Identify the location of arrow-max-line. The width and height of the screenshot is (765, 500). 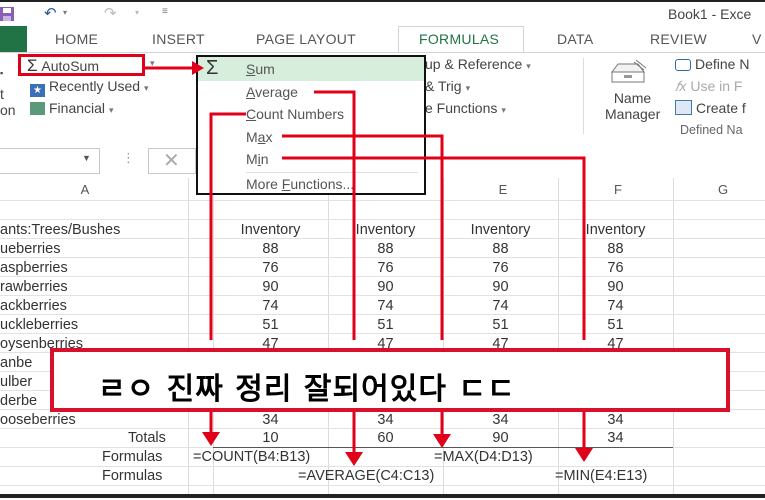
(363, 237).